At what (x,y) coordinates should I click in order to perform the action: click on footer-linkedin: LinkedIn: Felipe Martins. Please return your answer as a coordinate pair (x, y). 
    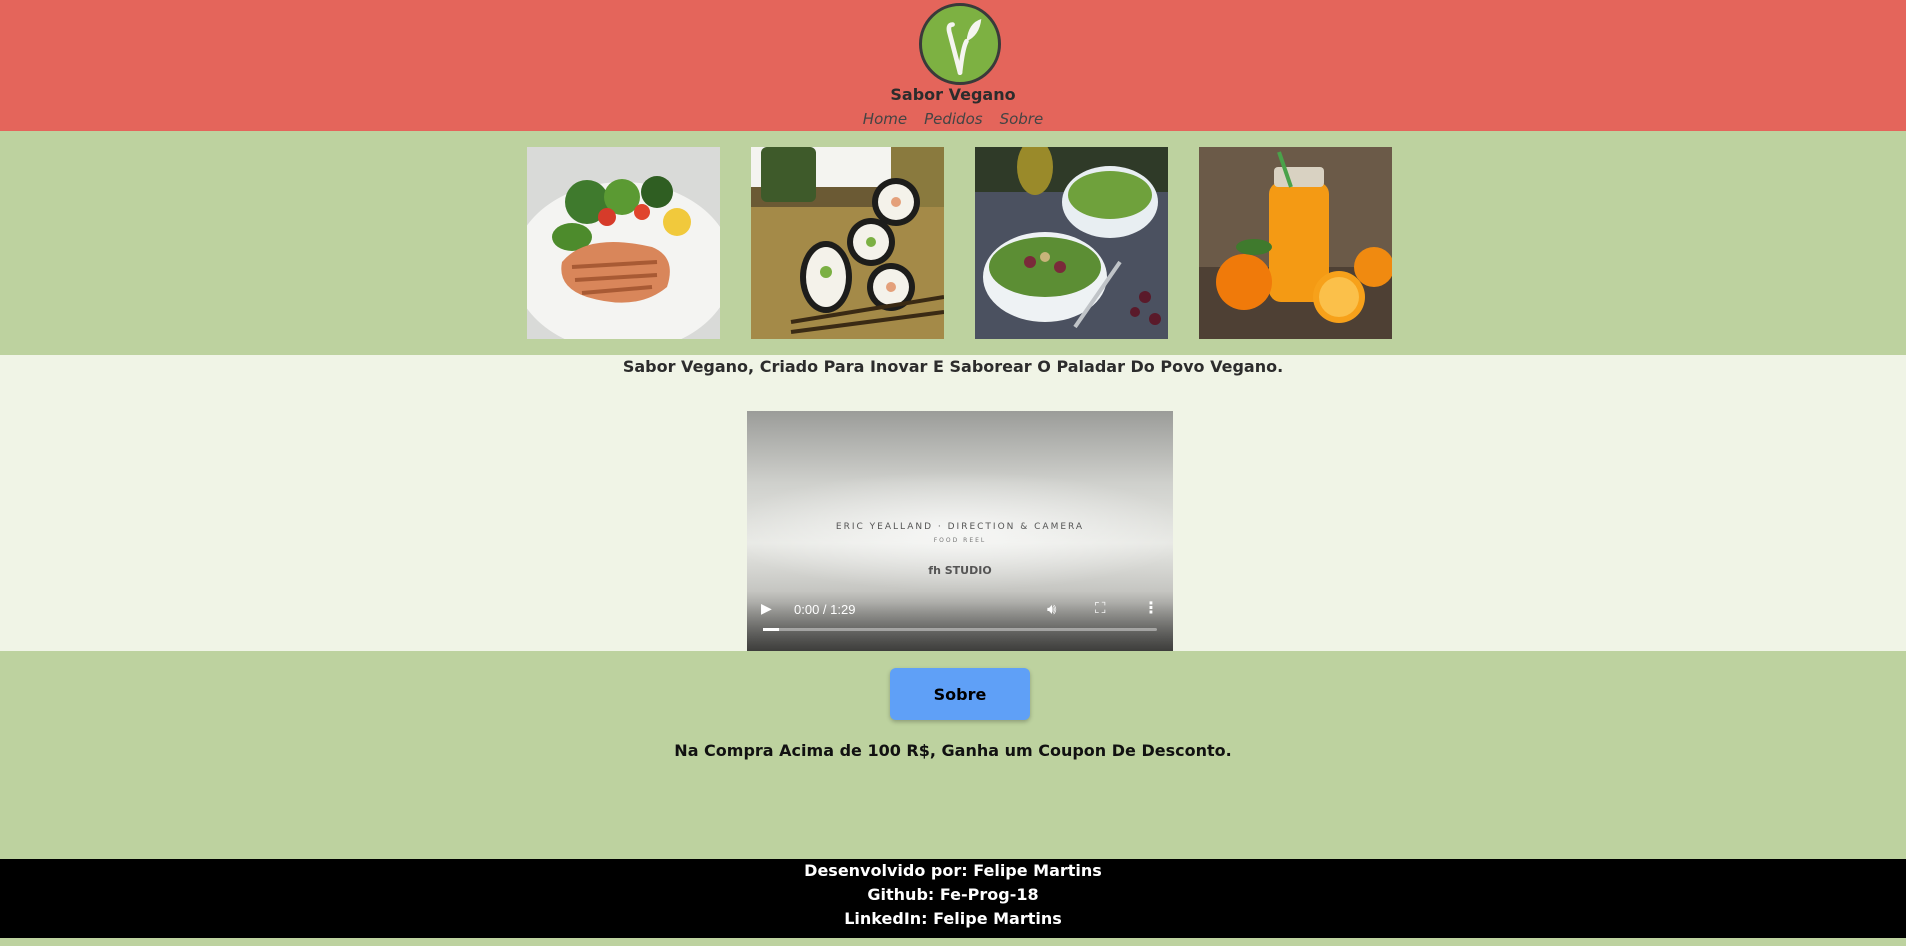
    Looking at the image, I should click on (953, 919).